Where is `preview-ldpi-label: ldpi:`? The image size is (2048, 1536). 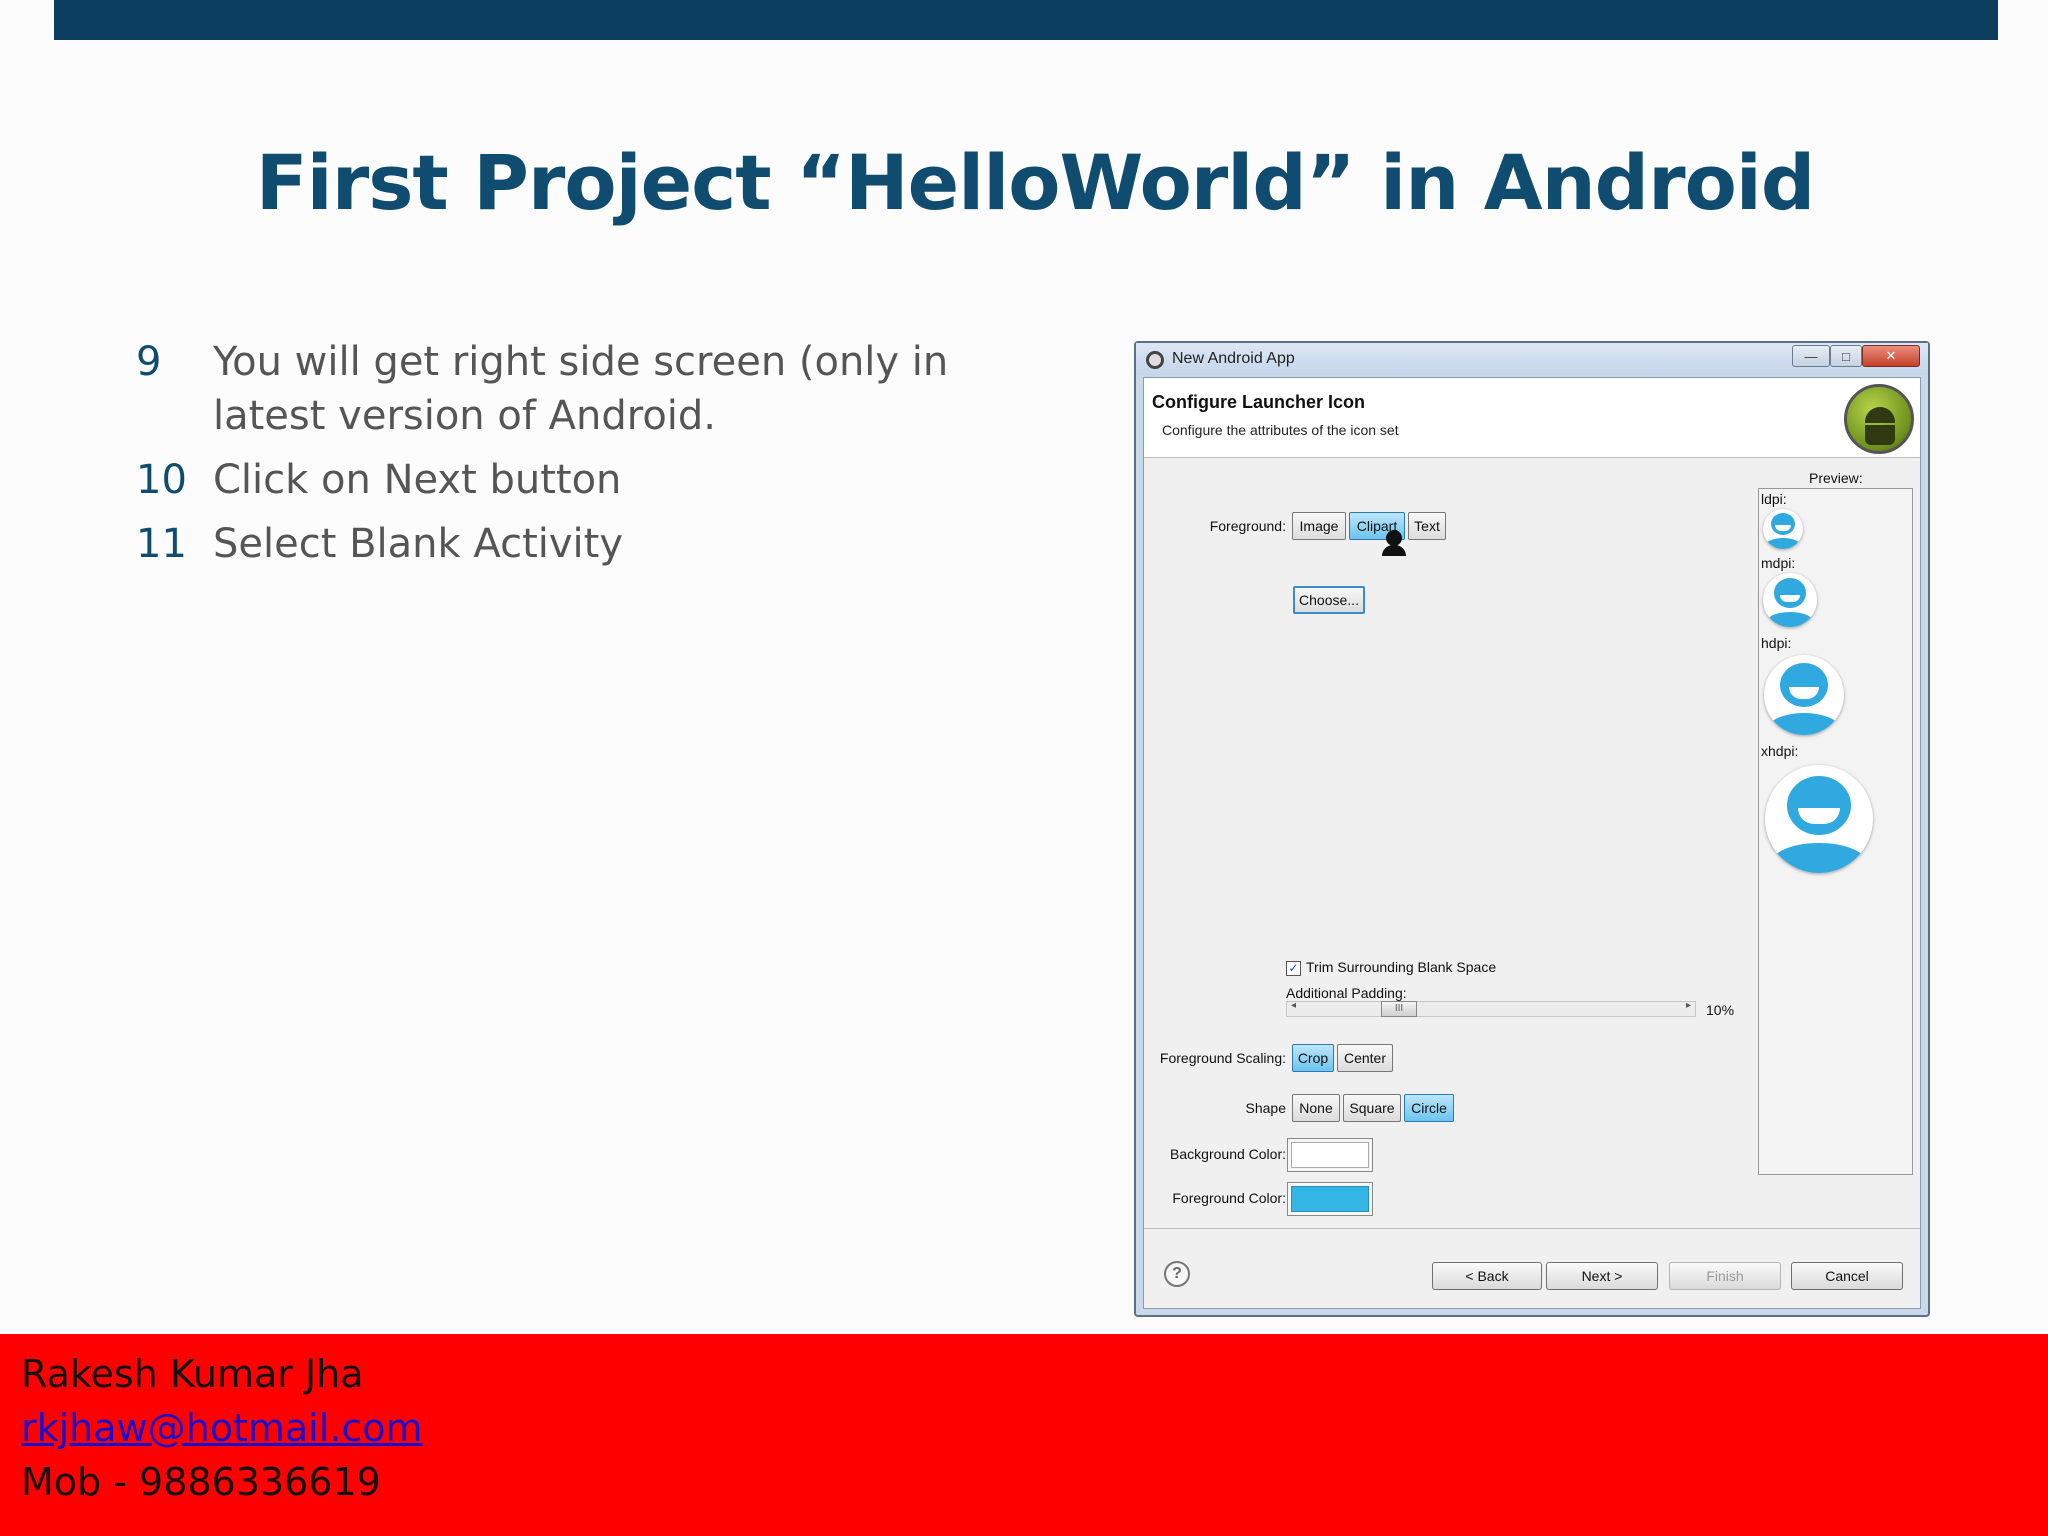
preview-ldpi-label: ldpi: is located at coordinates (1774, 499).